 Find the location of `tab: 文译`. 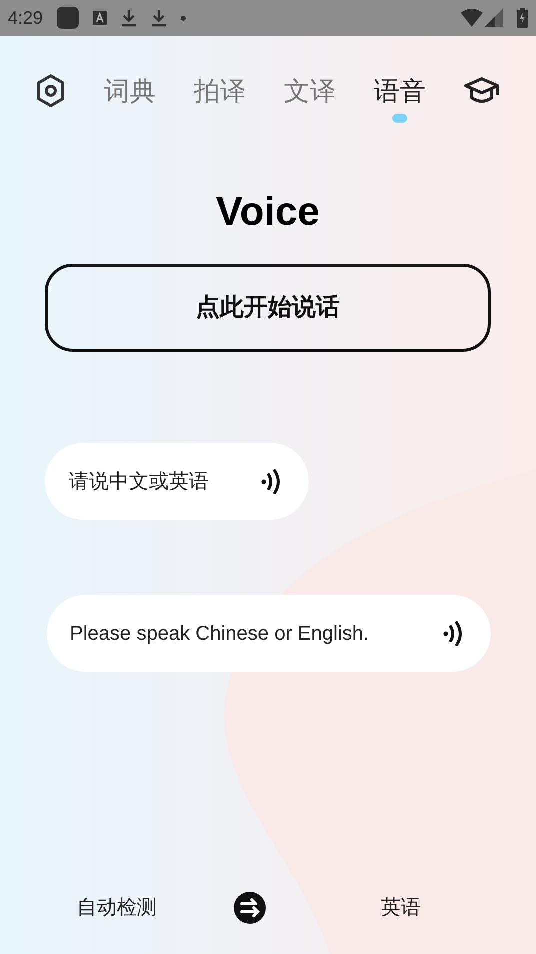

tab: 文译 is located at coordinates (310, 91).